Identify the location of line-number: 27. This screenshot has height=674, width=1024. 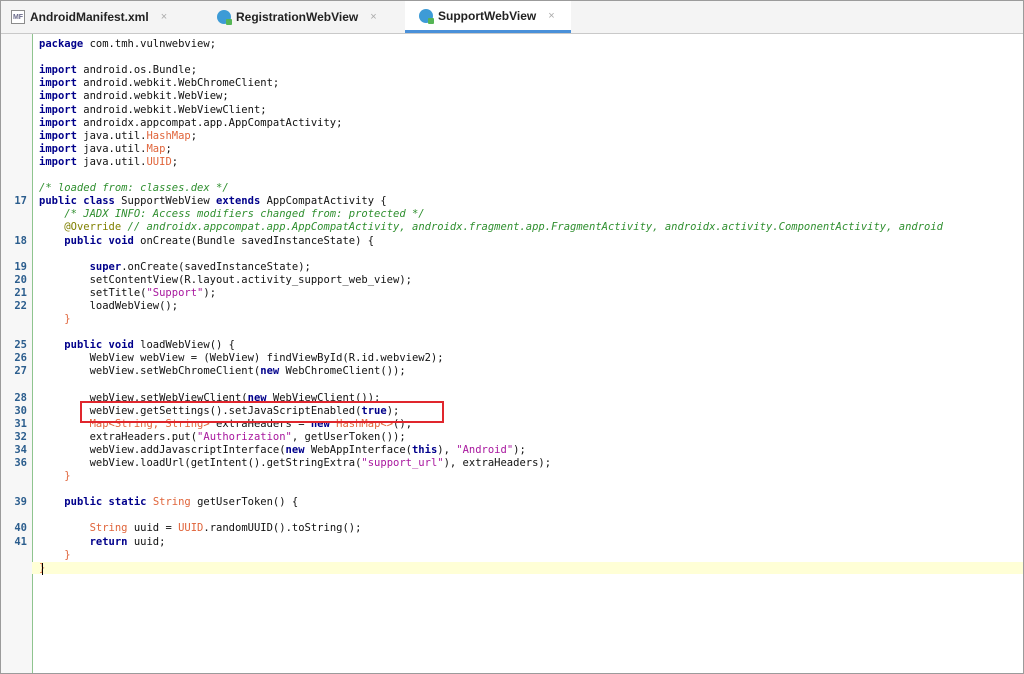
(20, 371).